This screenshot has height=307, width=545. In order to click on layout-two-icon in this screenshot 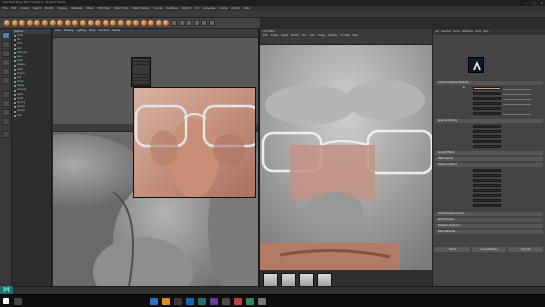, I will do `click(6, 112)`.